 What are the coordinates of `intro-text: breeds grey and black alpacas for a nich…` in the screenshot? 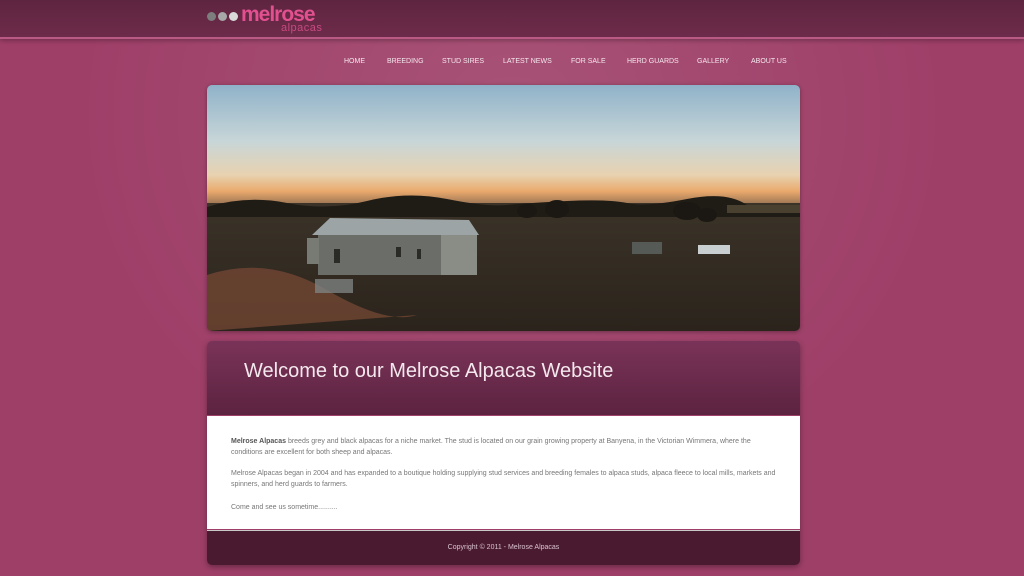 It's located at (491, 447).